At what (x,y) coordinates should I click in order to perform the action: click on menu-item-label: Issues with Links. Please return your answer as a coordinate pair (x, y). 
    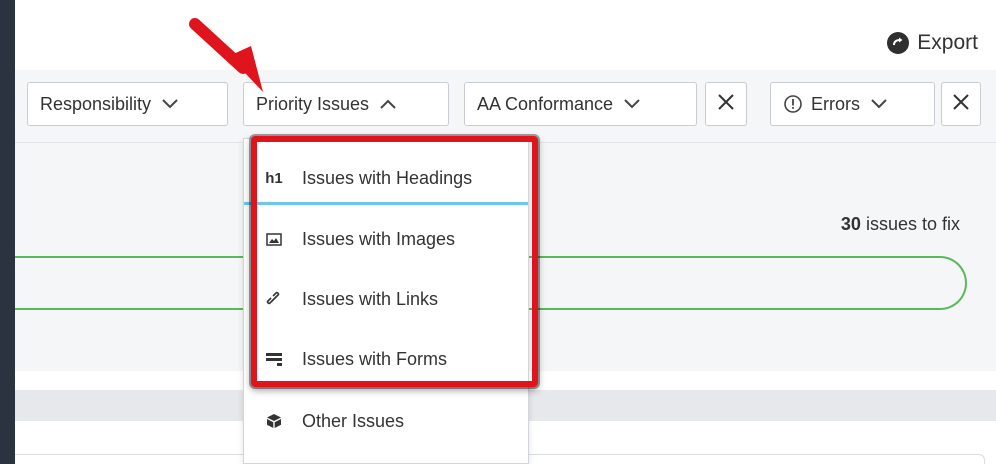
    Looking at the image, I should click on (370, 298).